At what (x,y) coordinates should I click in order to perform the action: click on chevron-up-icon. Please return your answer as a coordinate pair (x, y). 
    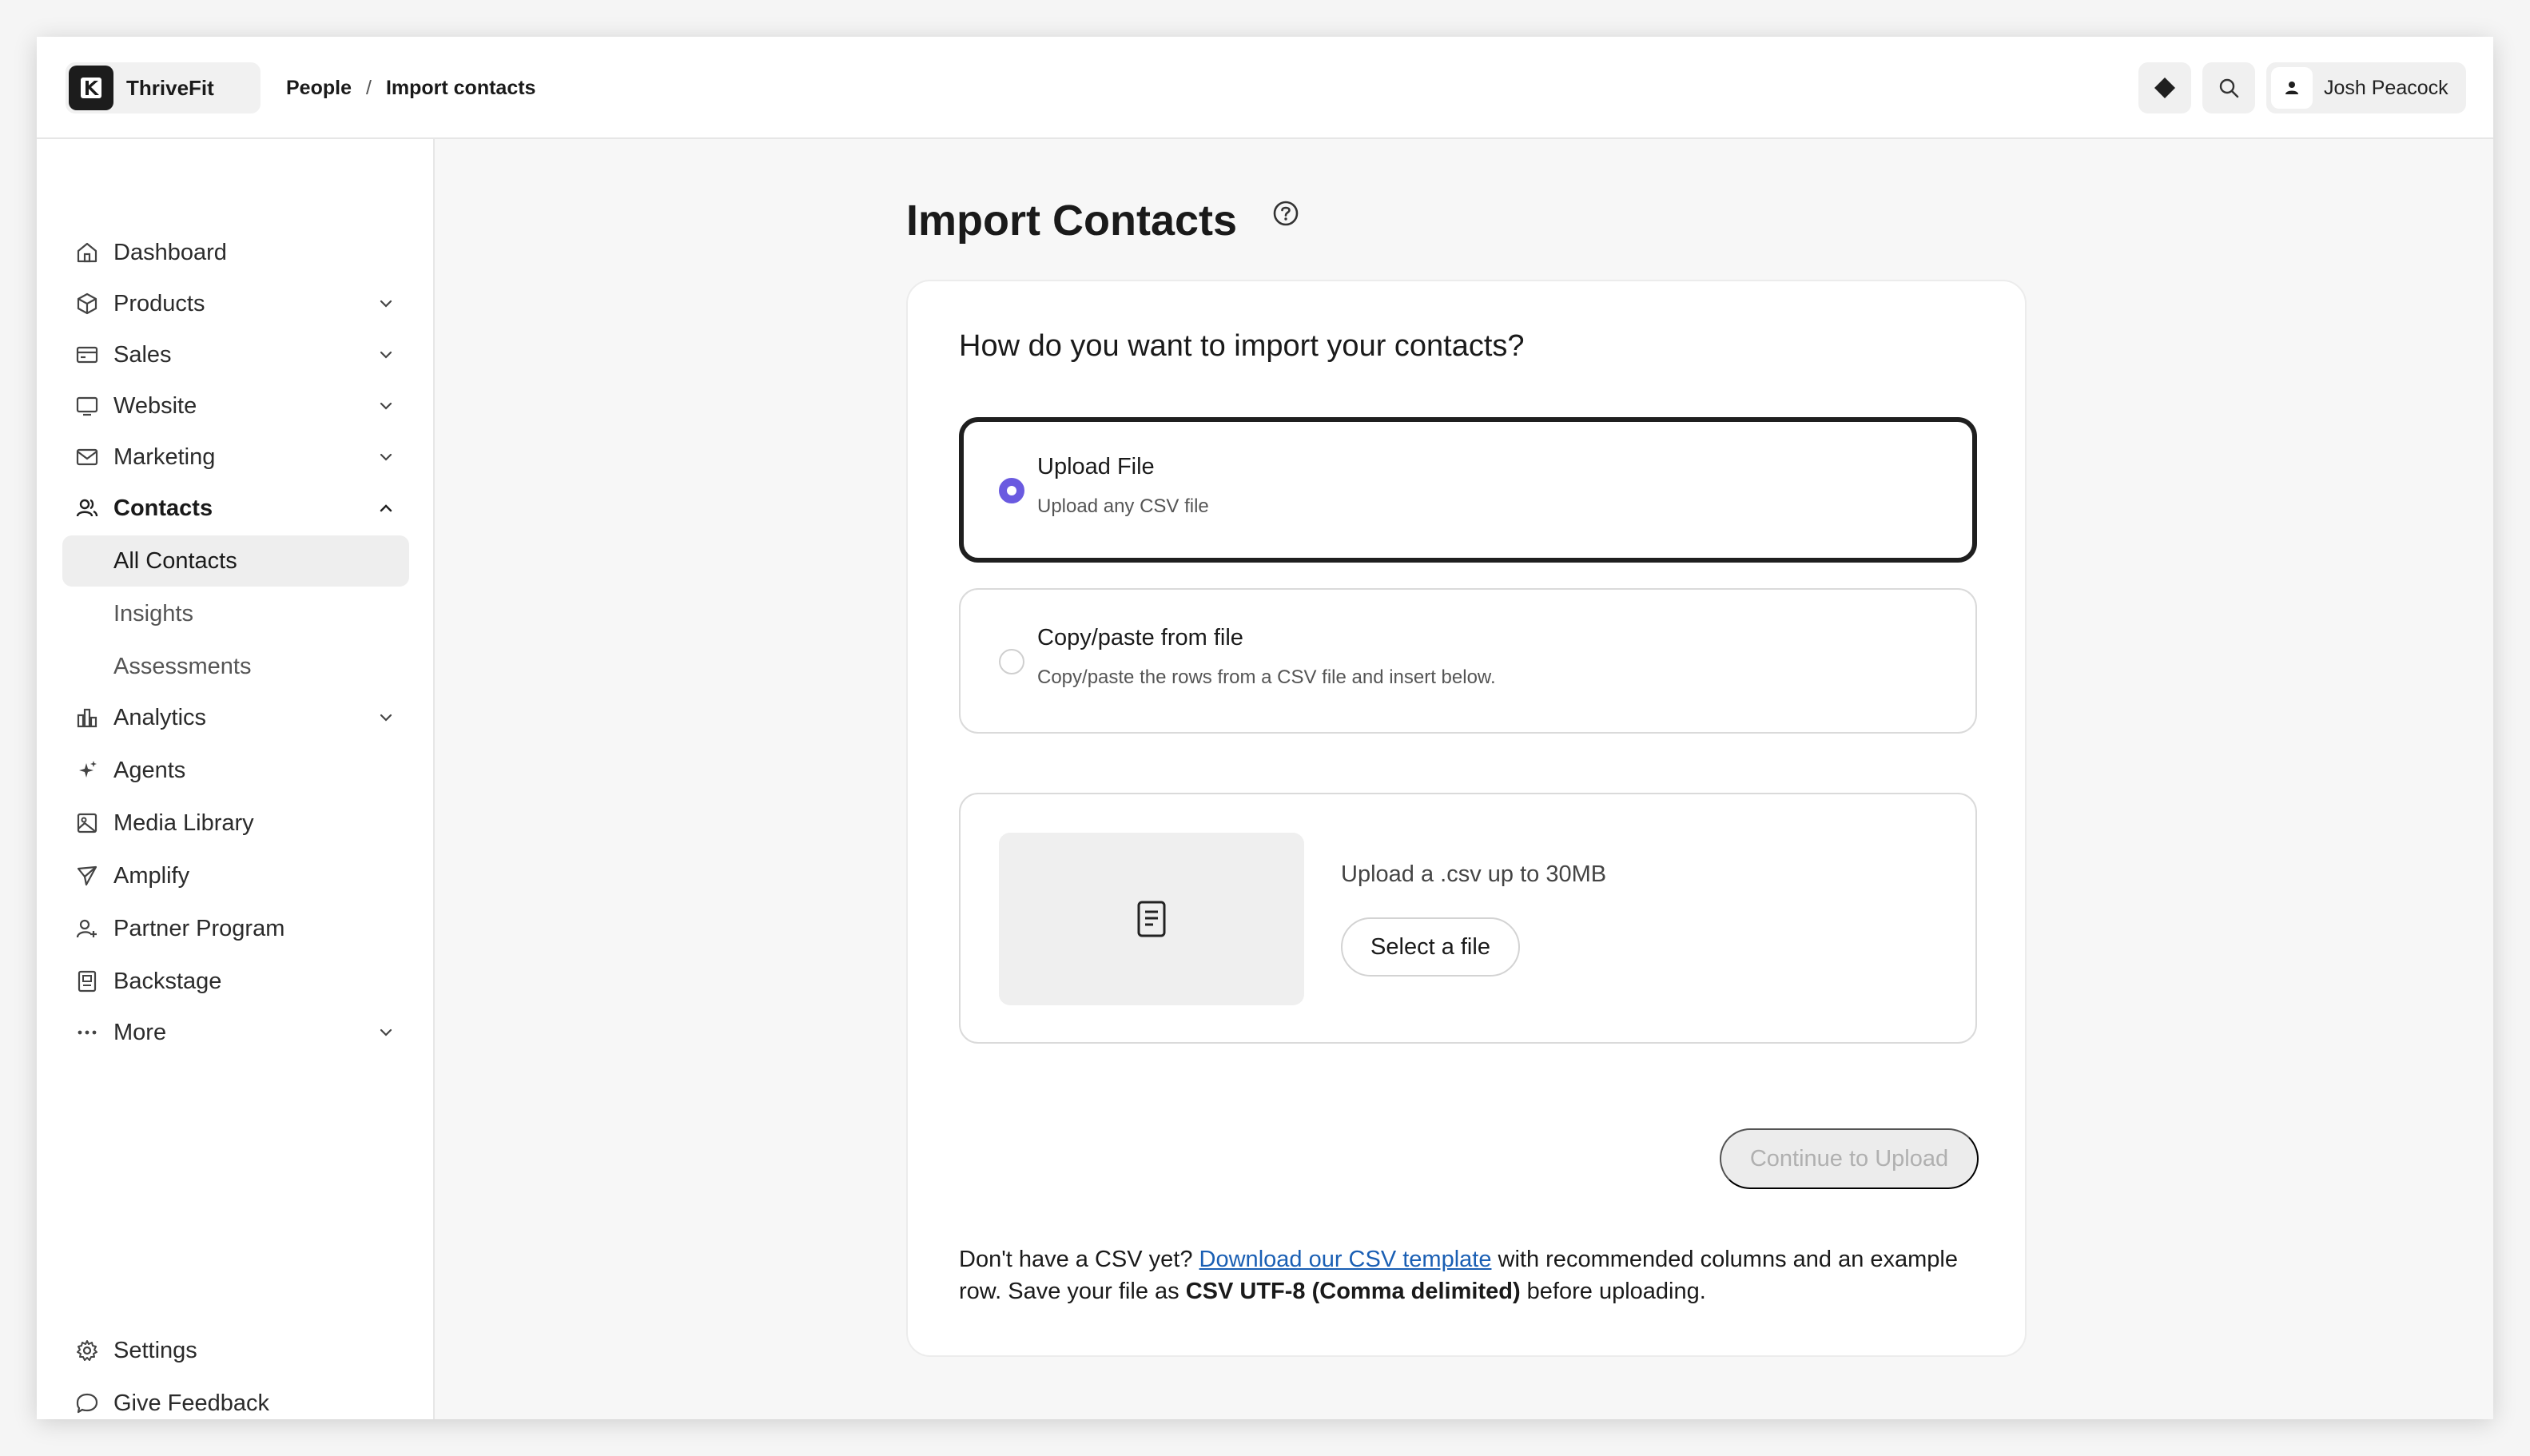
    Looking at the image, I should click on (386, 508).